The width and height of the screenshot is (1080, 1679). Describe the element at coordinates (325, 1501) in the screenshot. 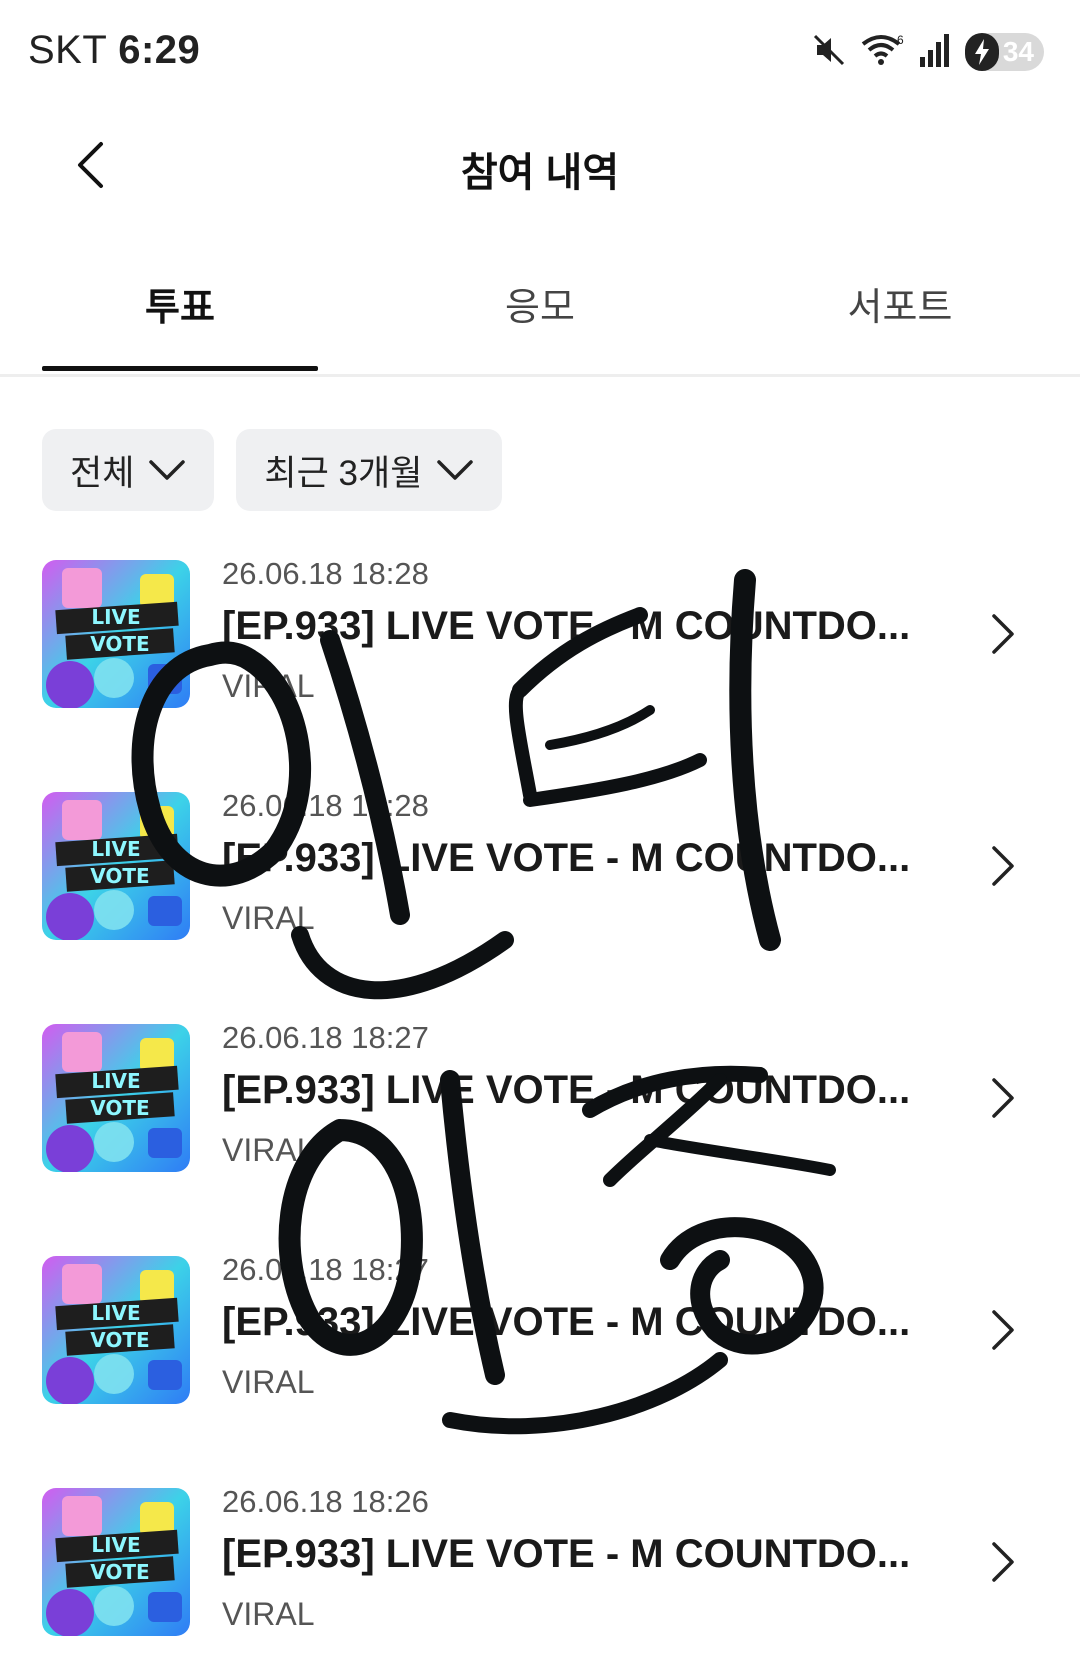

I see `item-date: 26.06.18 18:26` at that location.